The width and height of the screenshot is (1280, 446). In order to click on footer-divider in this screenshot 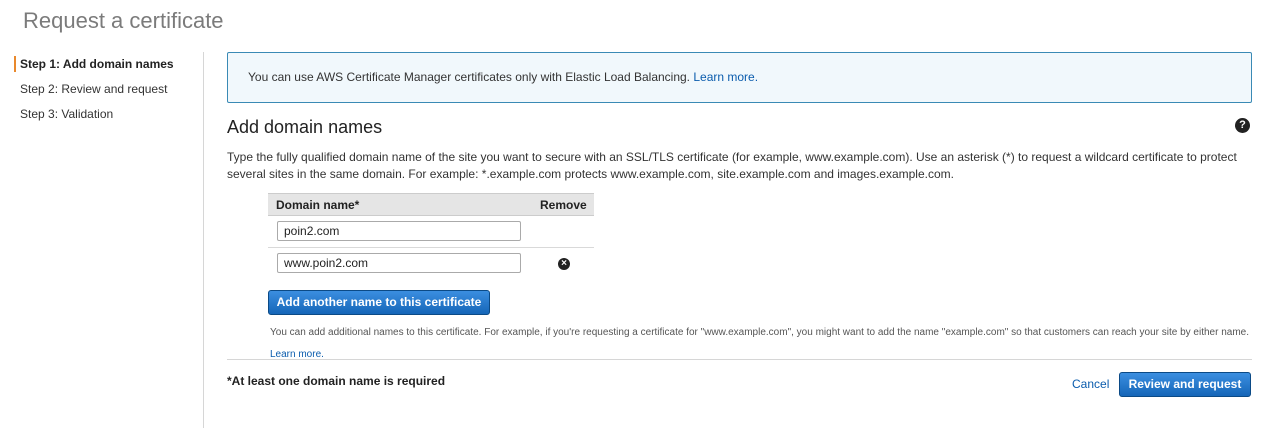, I will do `click(739, 359)`.